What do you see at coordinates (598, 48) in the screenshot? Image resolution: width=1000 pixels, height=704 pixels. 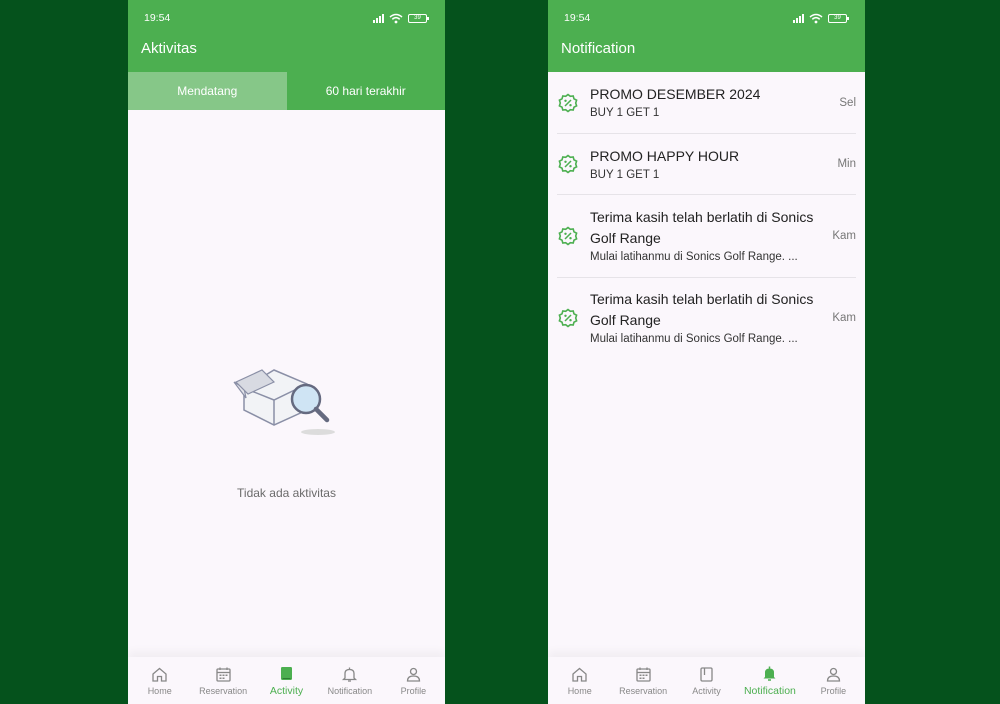 I see `page-title: Notification` at bounding box center [598, 48].